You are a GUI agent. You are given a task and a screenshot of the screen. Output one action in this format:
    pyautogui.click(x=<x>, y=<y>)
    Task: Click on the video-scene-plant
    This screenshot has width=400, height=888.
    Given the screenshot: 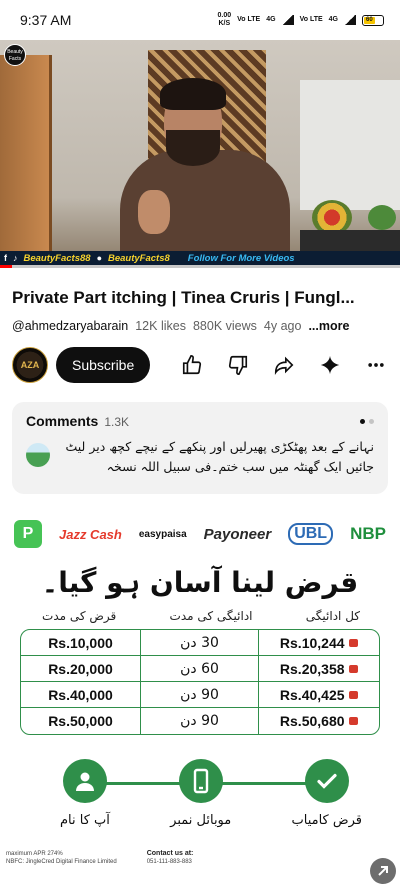 What is the action you would take?
    pyautogui.click(x=382, y=217)
    